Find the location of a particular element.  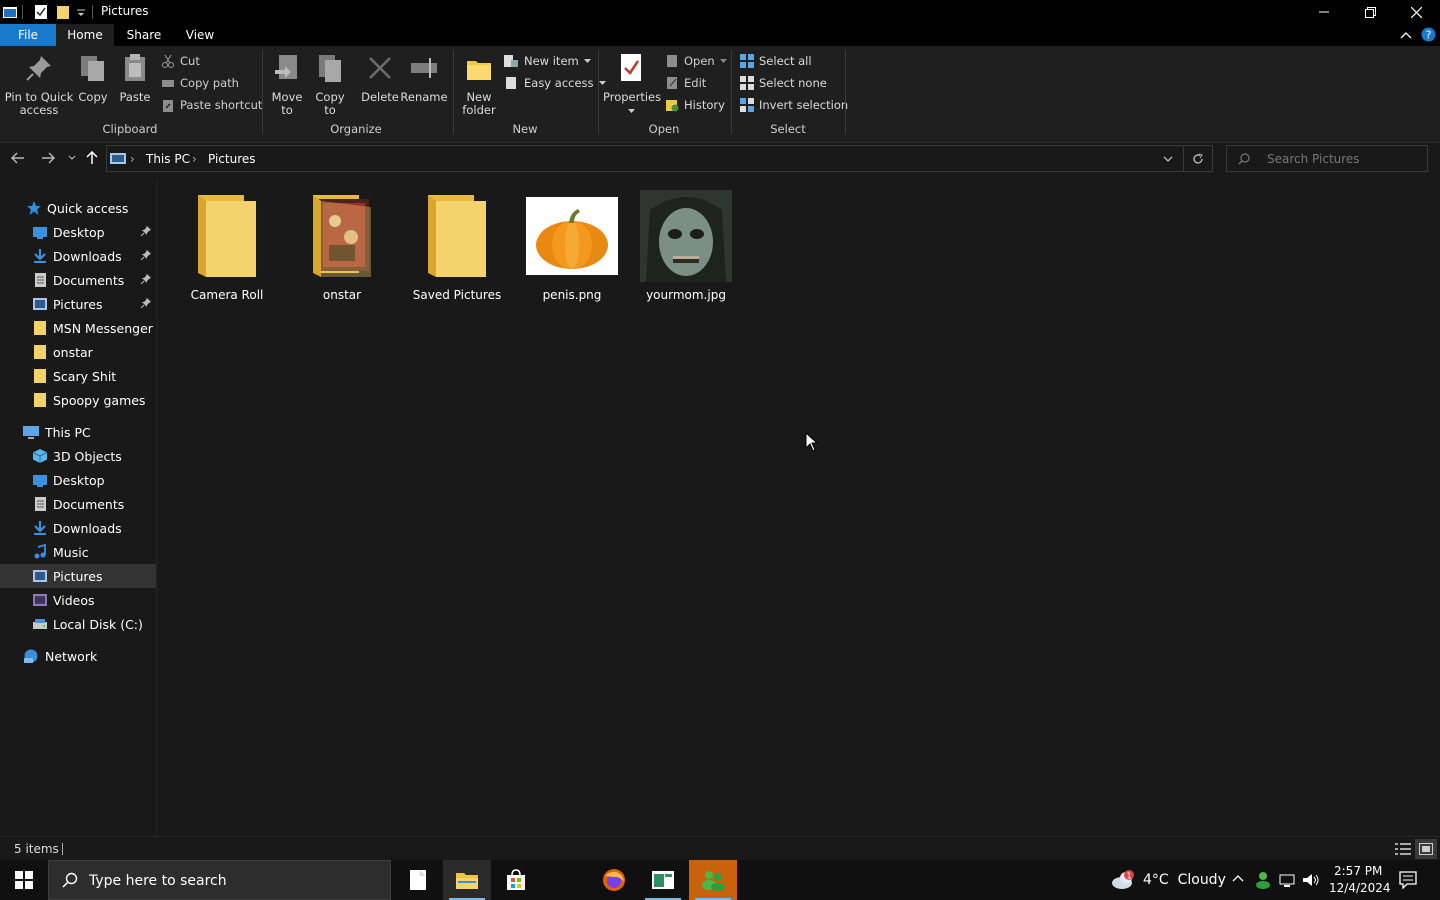

nav-quick-scary-shit: Scary Shit is located at coordinates (78, 376).